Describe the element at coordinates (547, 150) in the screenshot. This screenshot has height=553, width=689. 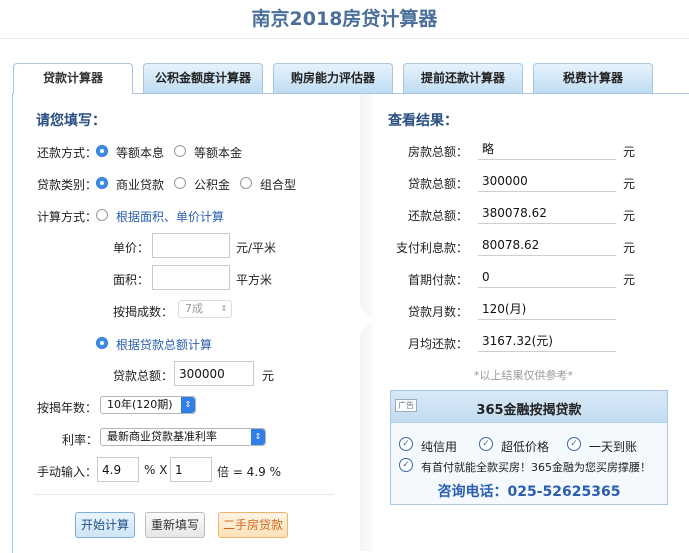
I see `result-value-house-total: 略` at that location.